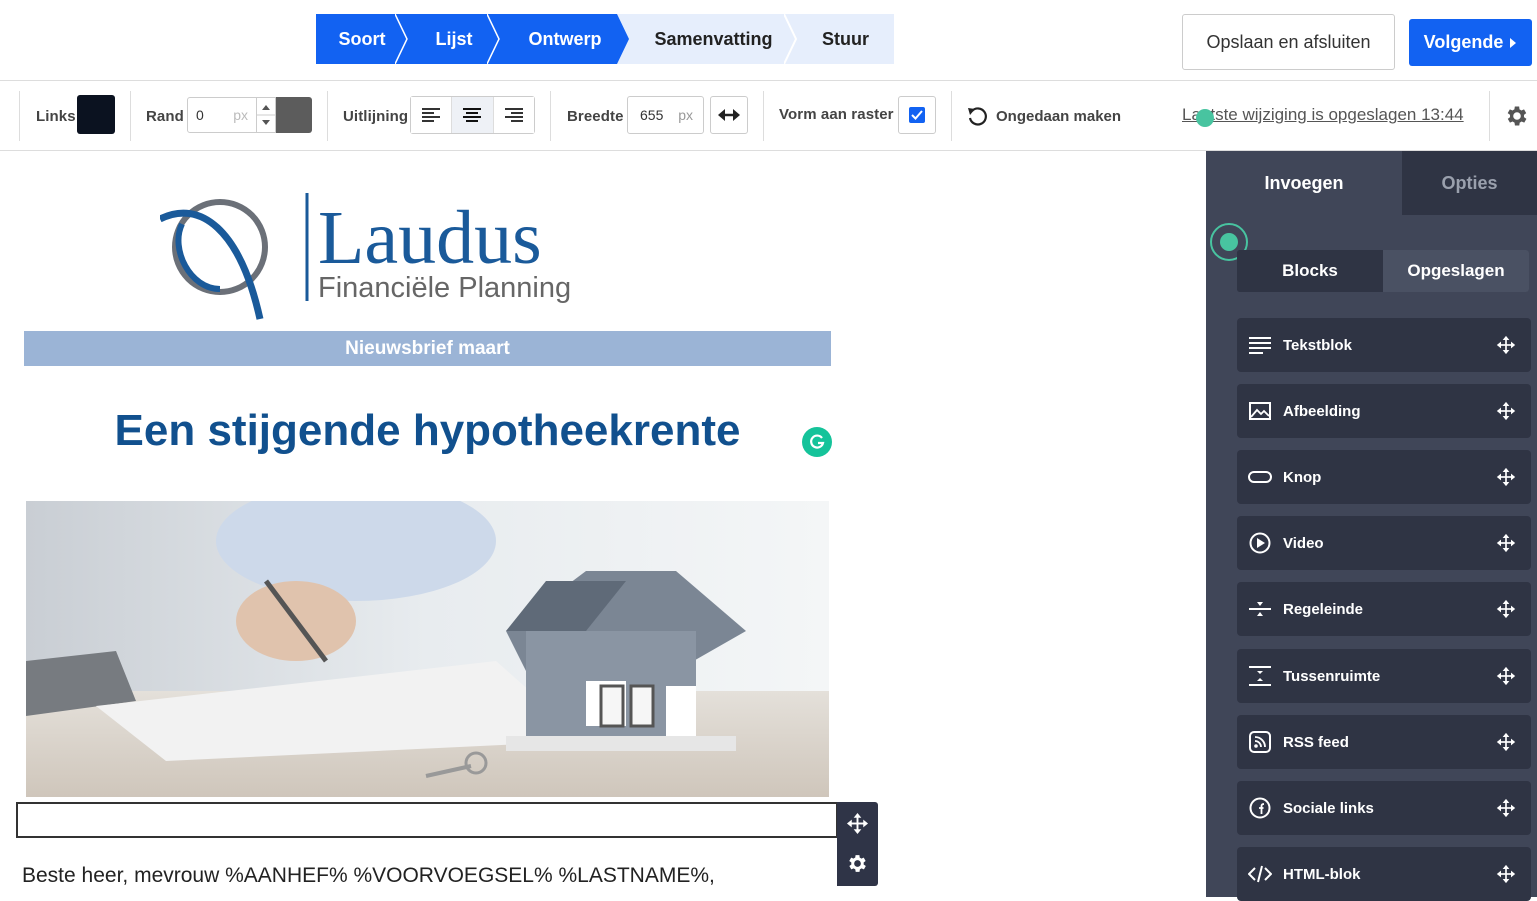 This screenshot has height=901, width=1537. I want to click on border-color-swatch, so click(294, 115).